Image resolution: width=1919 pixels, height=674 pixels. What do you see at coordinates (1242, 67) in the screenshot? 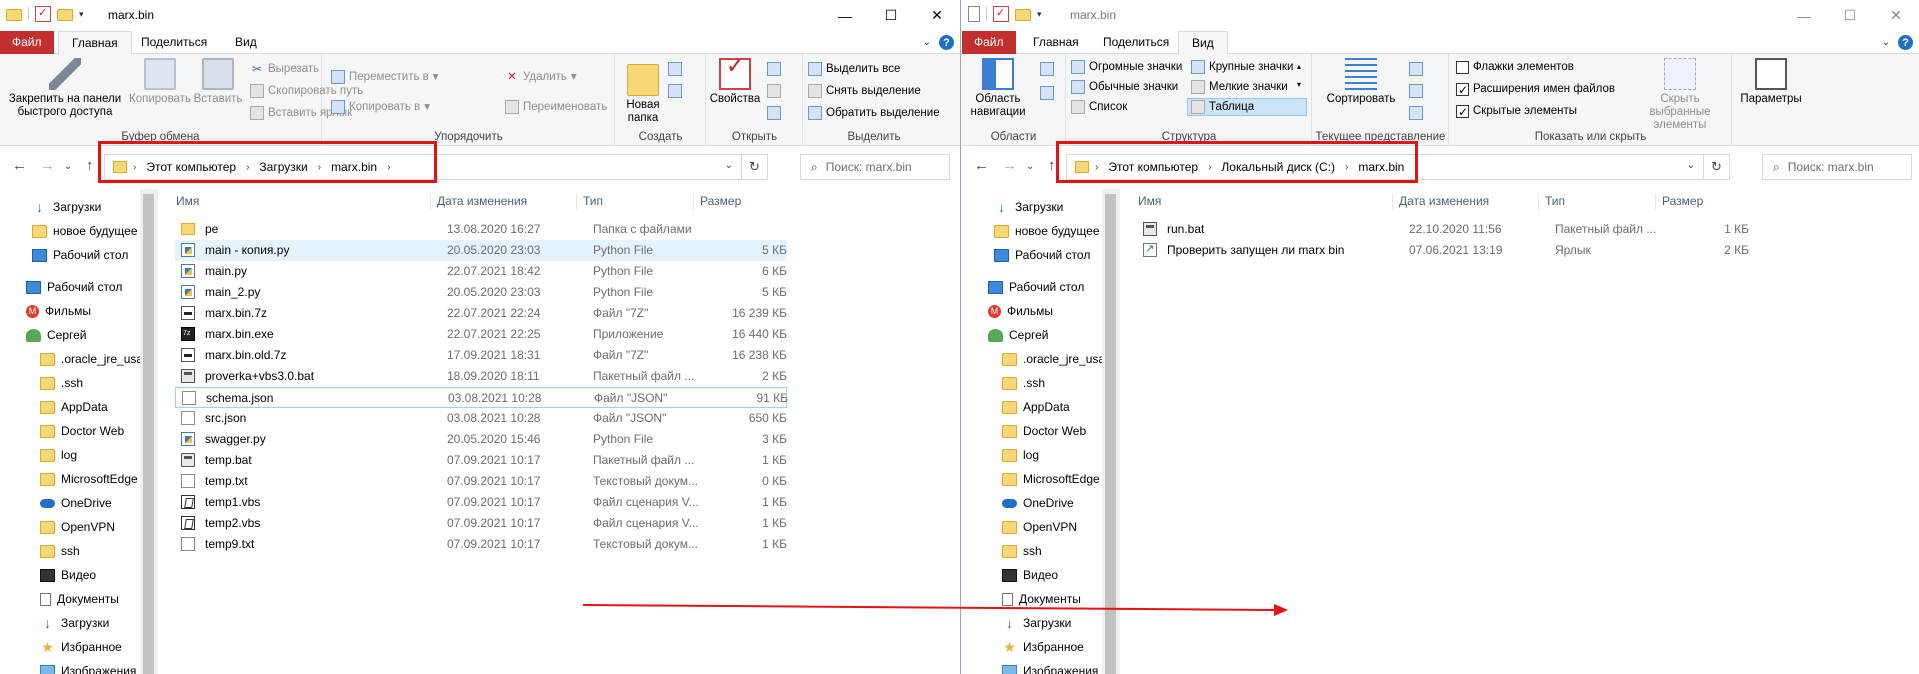
I see `layout-large-icons: Крупные значки` at bounding box center [1242, 67].